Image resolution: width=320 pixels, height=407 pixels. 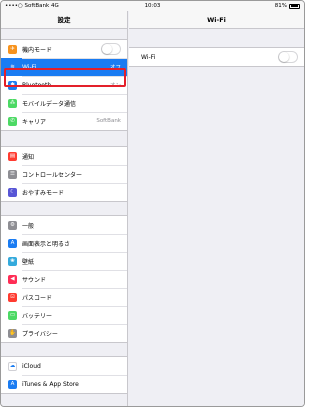 I want to click on settings-group: ⚙ 一般 A 画面表示と明るさ ❀ 壁紙 ◀ サウンド ⊡ パスコード ▭ バッテリー ✋ プライバシー, so click(x=64, y=279).